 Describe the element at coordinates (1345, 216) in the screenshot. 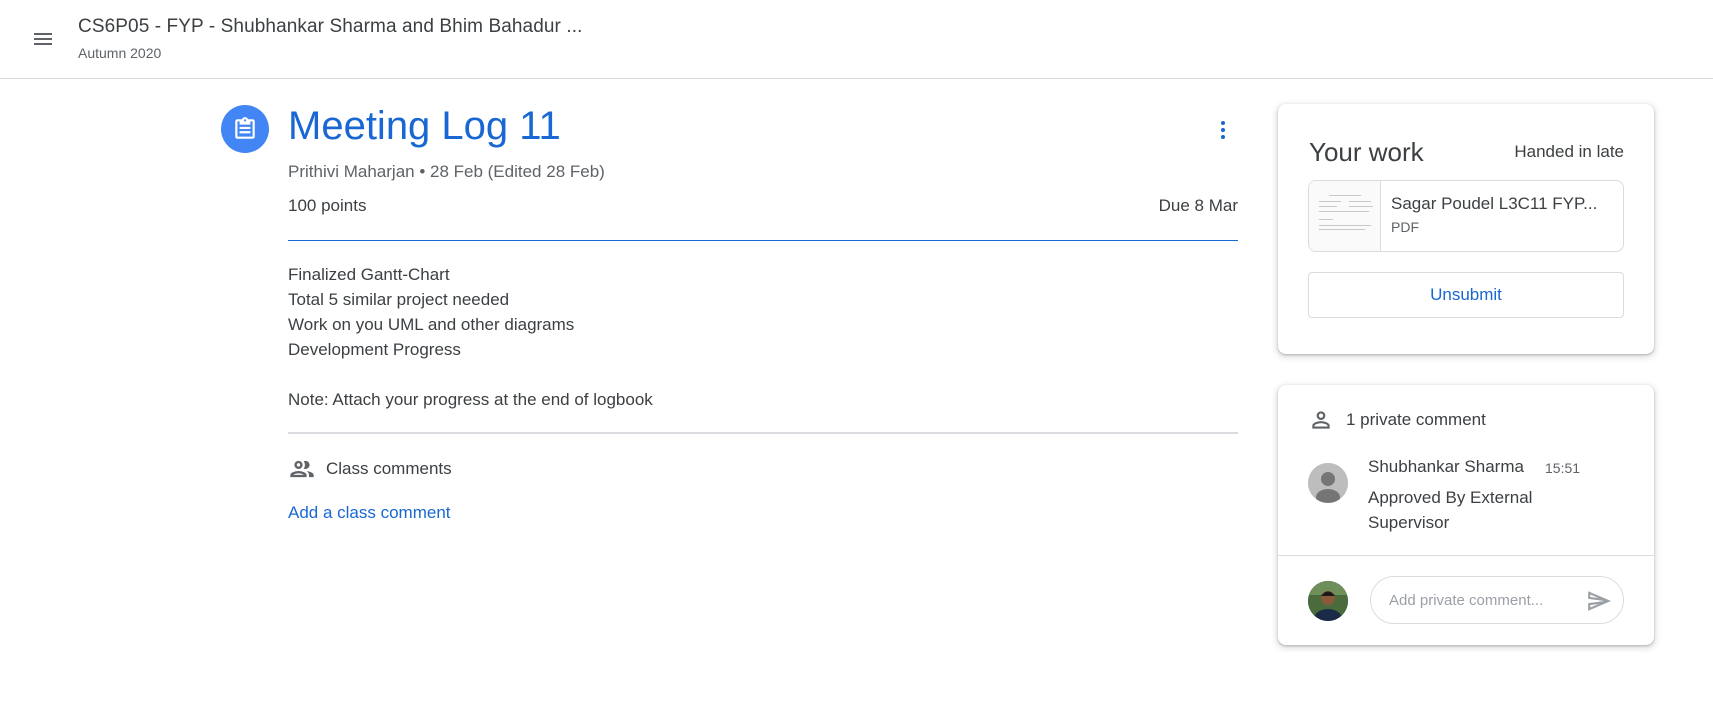

I see `pdf-thumbnail` at that location.